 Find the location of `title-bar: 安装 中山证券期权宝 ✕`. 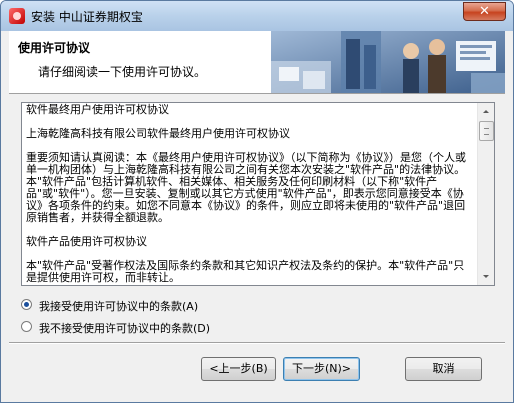

title-bar: 安装 中山证券期权宝 ✕ is located at coordinates (257, 16).